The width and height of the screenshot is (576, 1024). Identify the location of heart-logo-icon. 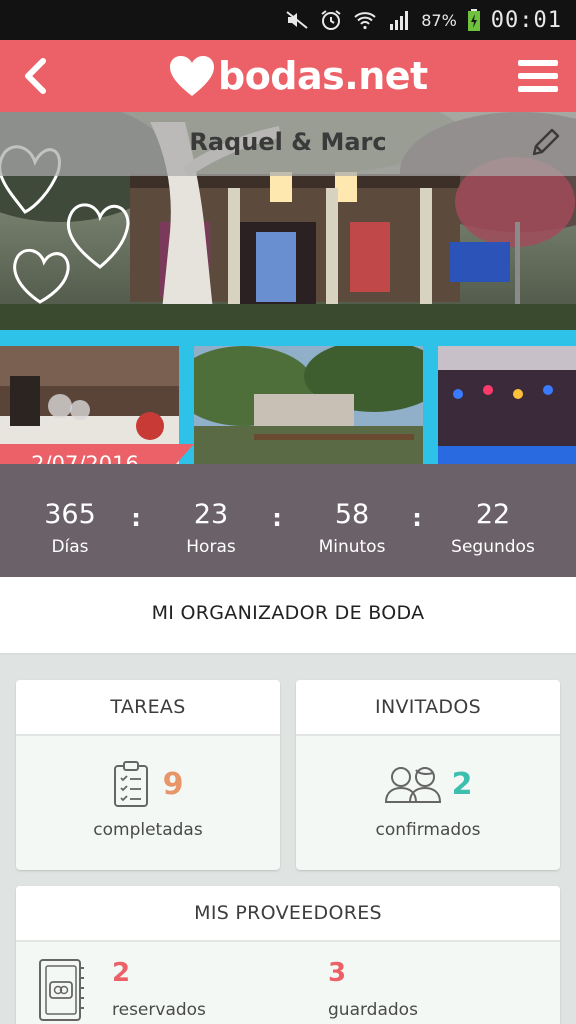
(192, 76).